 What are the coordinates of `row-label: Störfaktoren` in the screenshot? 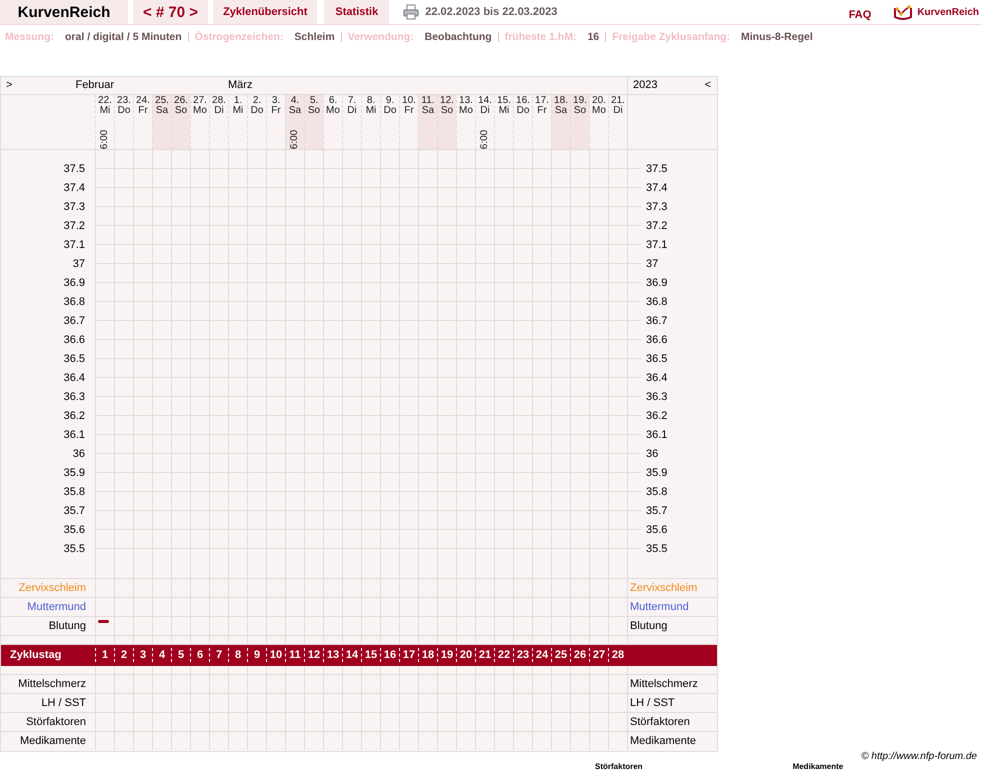 It's located at (56, 722).